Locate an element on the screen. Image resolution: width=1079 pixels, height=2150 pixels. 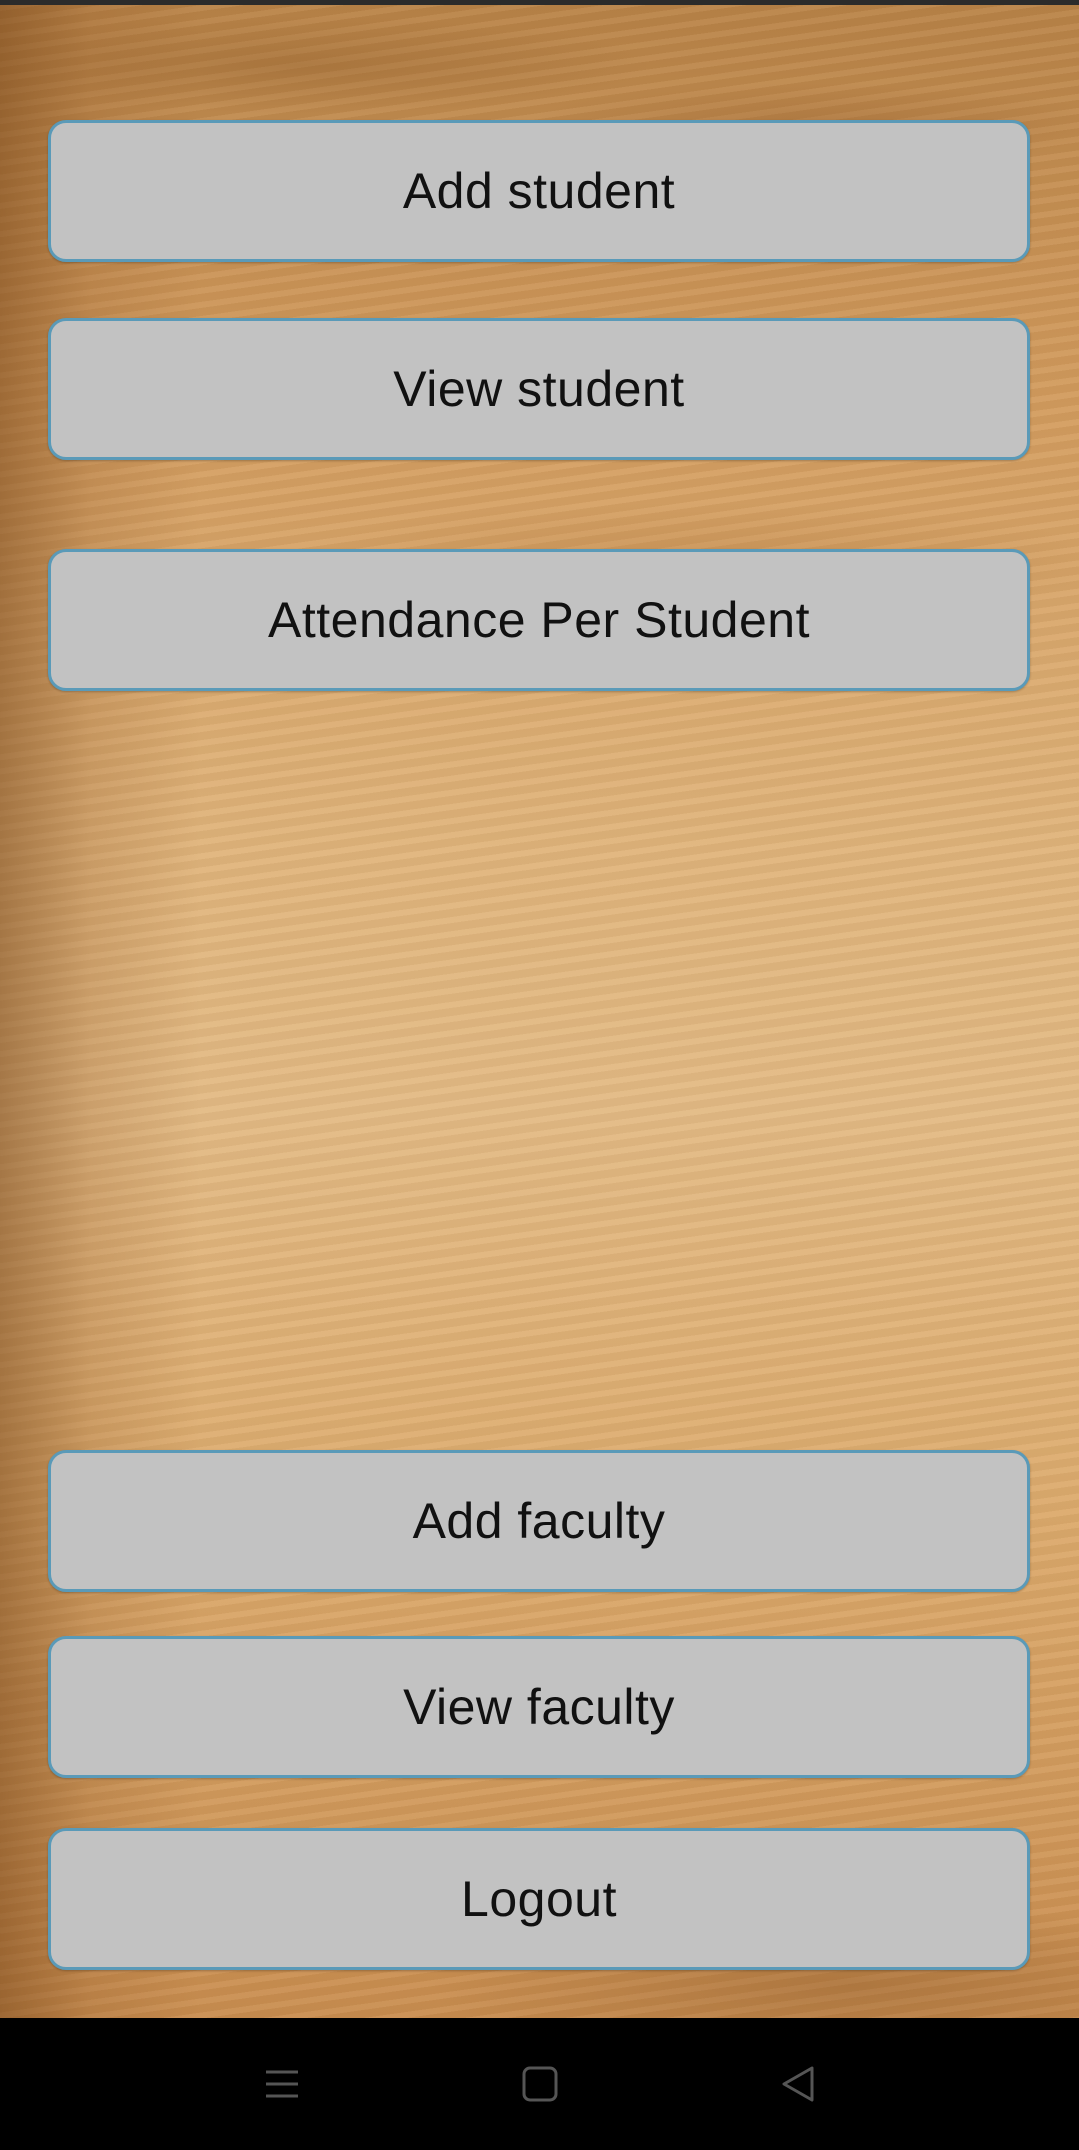
view-student-label: View student is located at coordinates (539, 389).